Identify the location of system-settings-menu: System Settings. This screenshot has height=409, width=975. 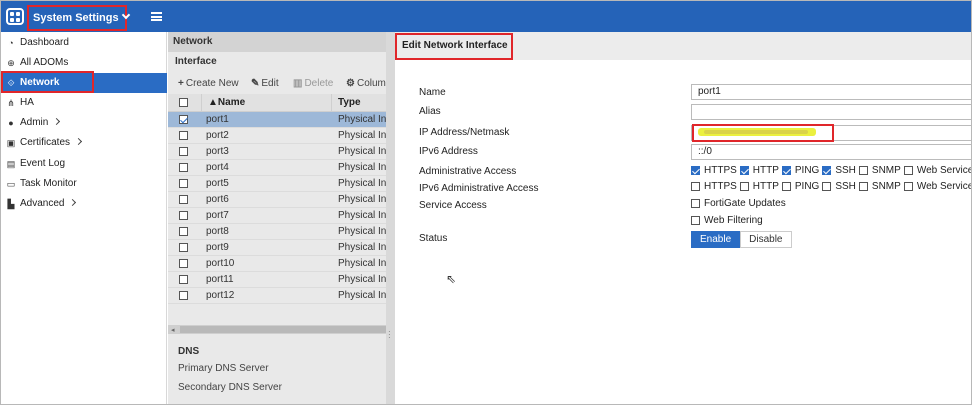
(78, 18).